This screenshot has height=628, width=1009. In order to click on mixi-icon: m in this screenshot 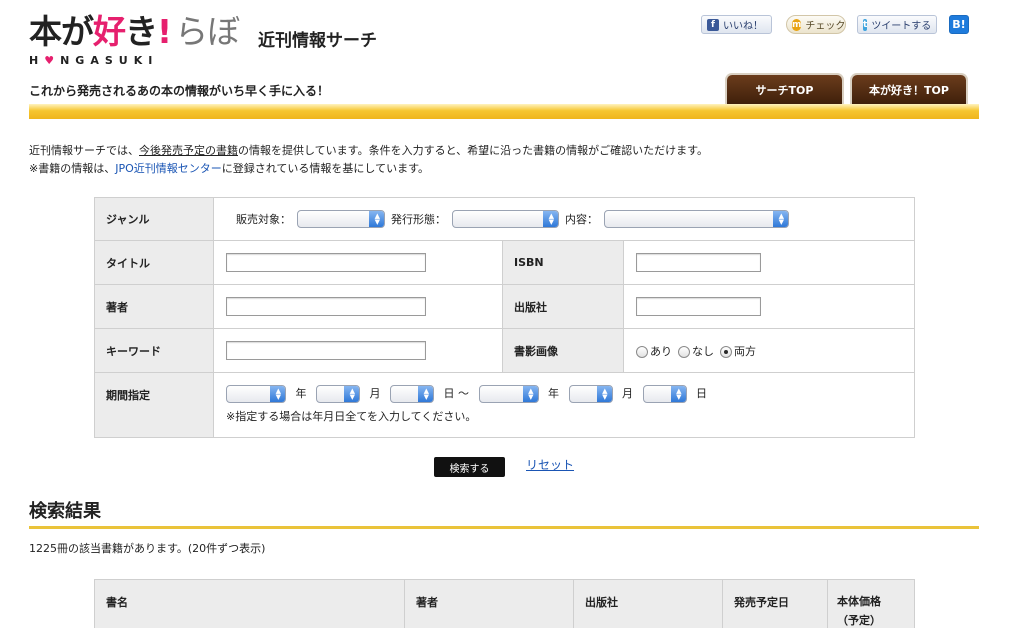, I will do `click(797, 24)`.